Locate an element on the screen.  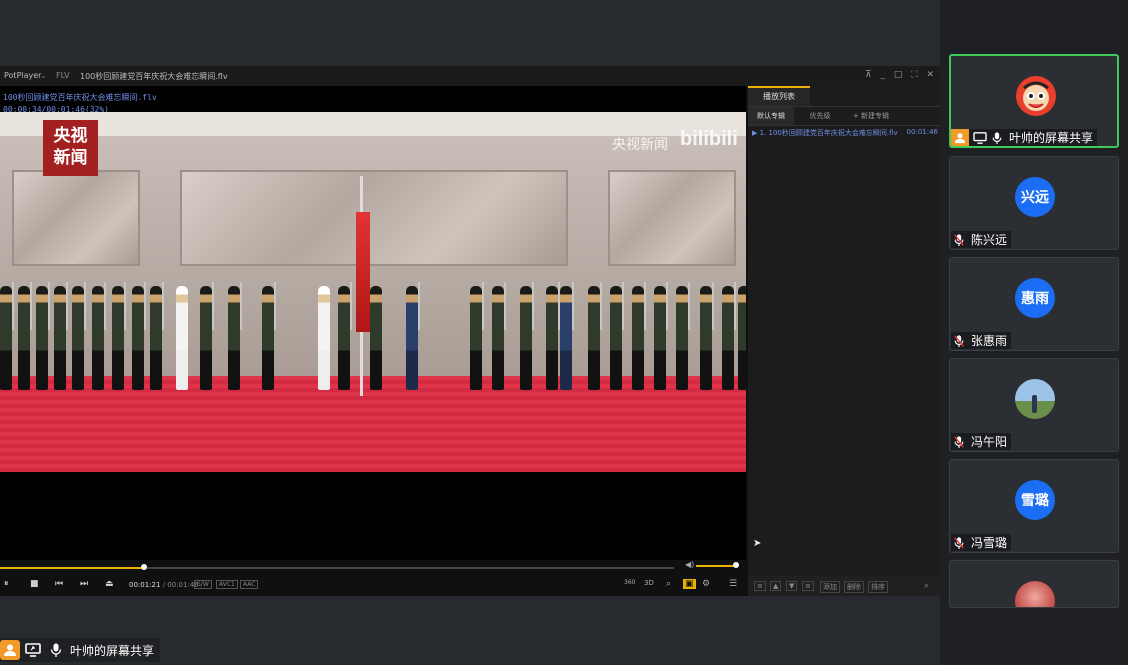
participant-tile: 冯午阳 is located at coordinates (1034, 405).